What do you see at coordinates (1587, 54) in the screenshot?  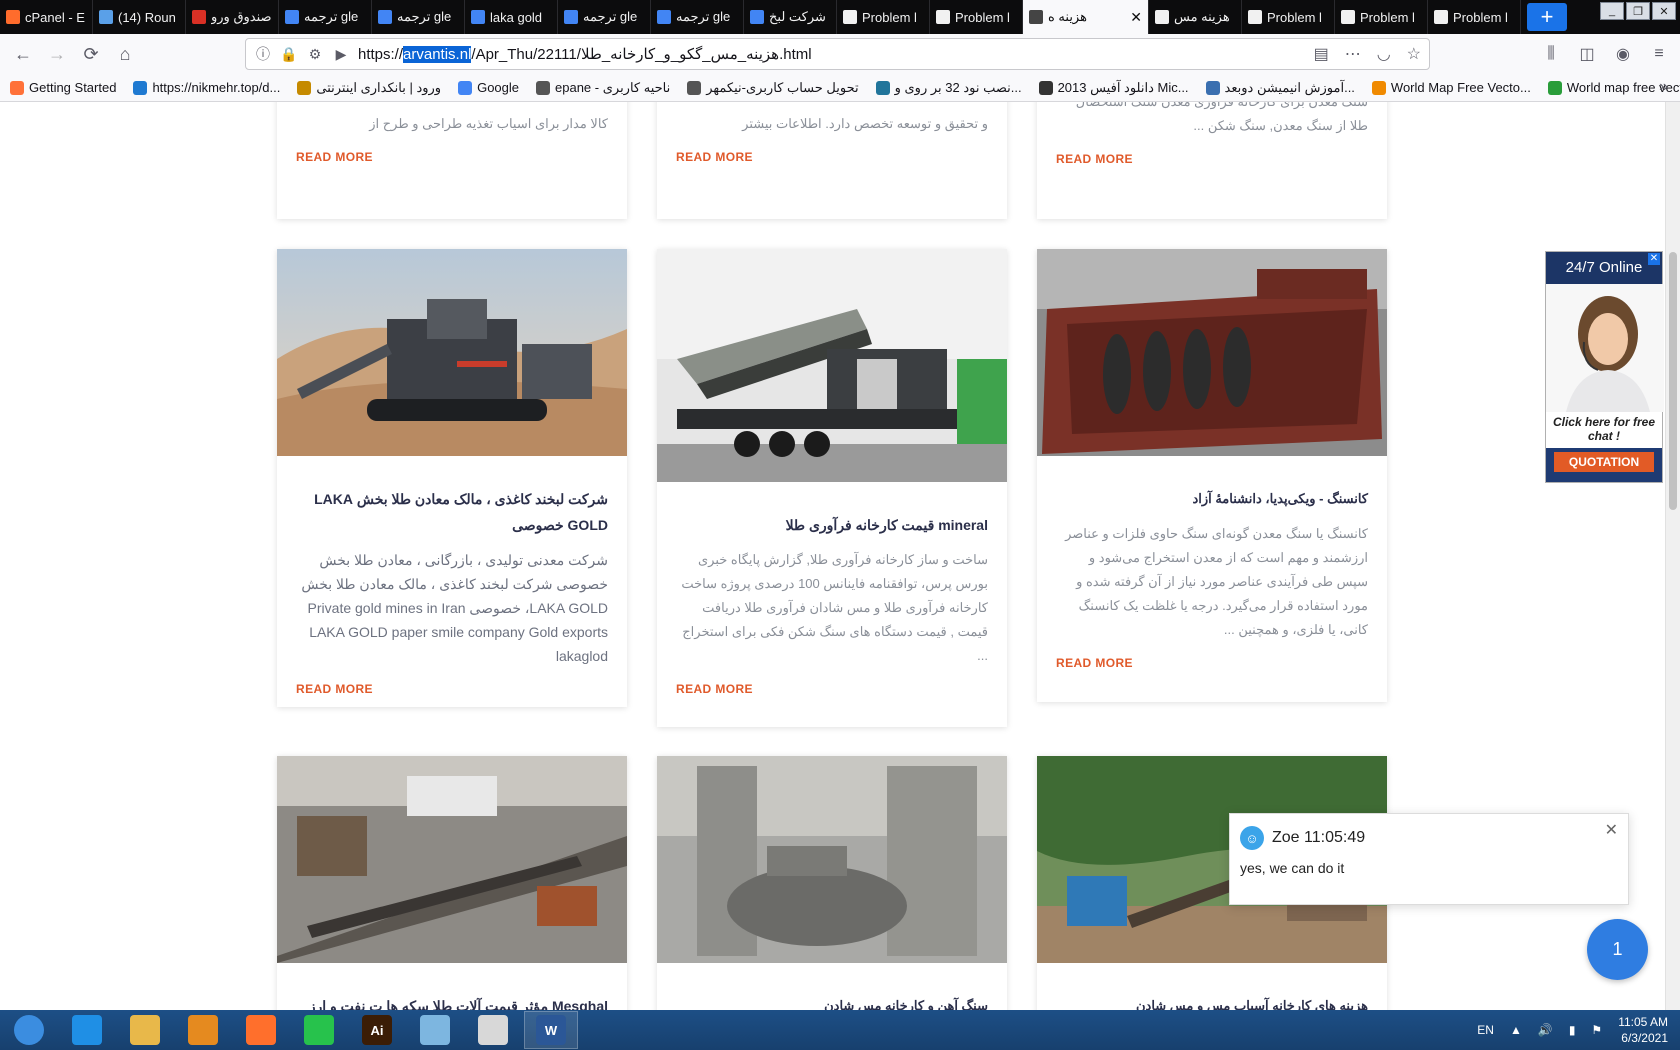 I see `sidebar-icon: ◫` at bounding box center [1587, 54].